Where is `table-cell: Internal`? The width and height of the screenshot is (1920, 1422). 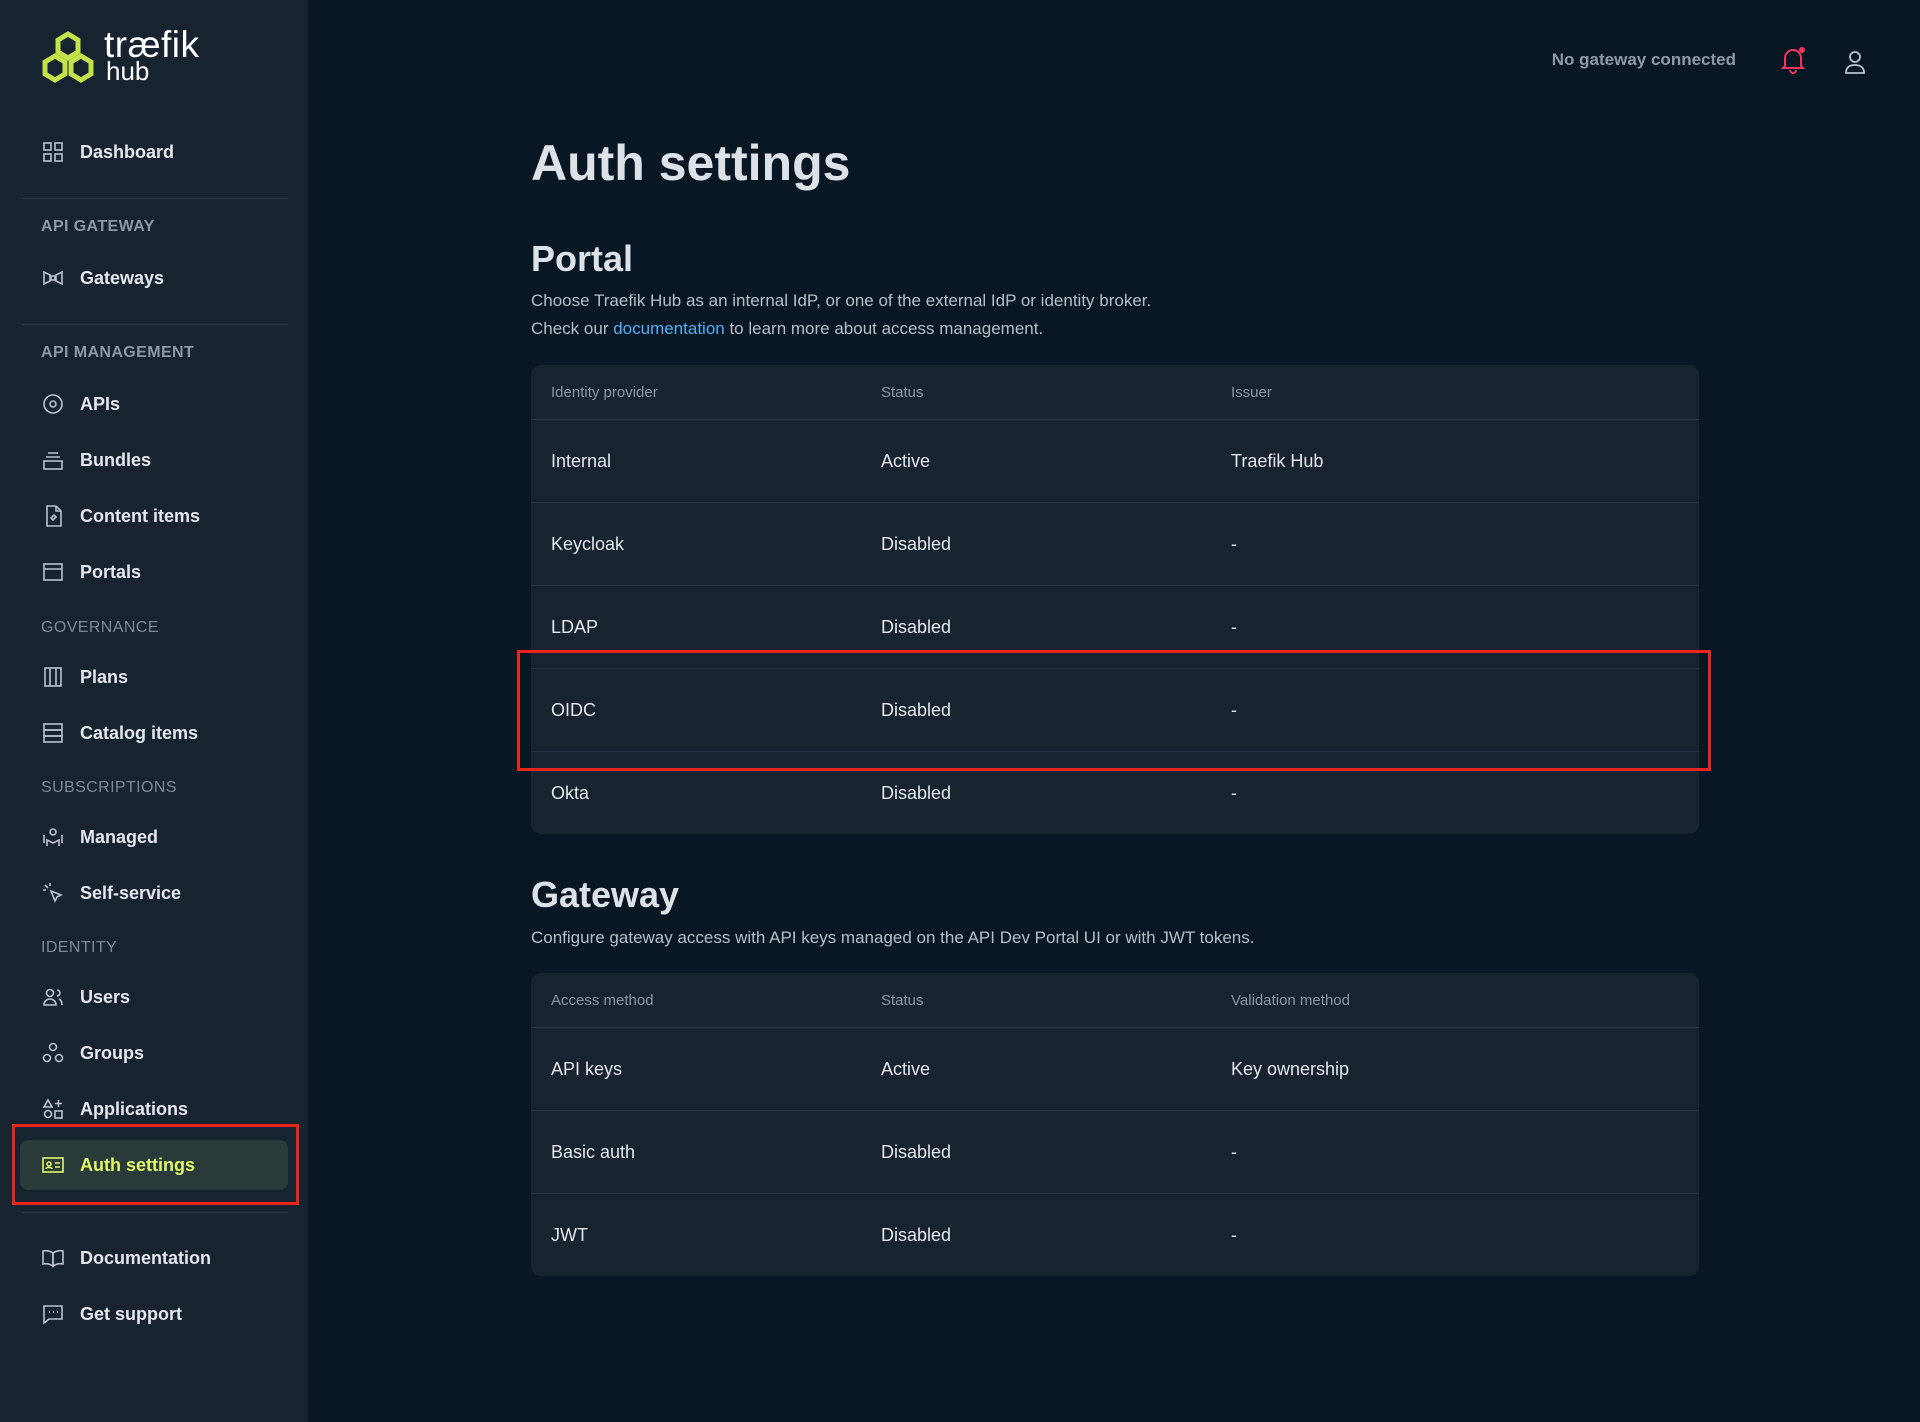 table-cell: Internal is located at coordinates (581, 460).